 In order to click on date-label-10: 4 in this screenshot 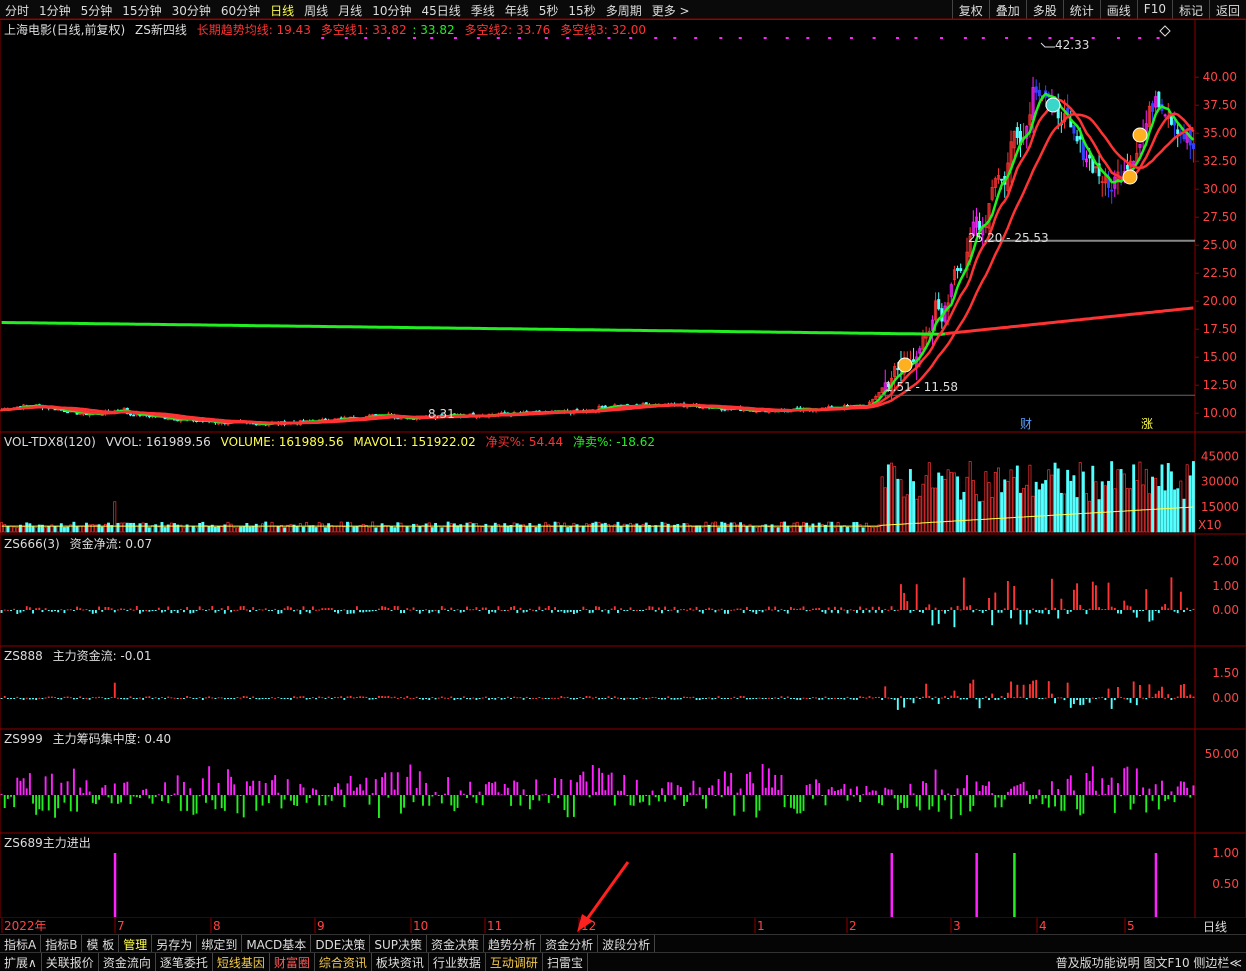, I will do `click(1043, 926)`.